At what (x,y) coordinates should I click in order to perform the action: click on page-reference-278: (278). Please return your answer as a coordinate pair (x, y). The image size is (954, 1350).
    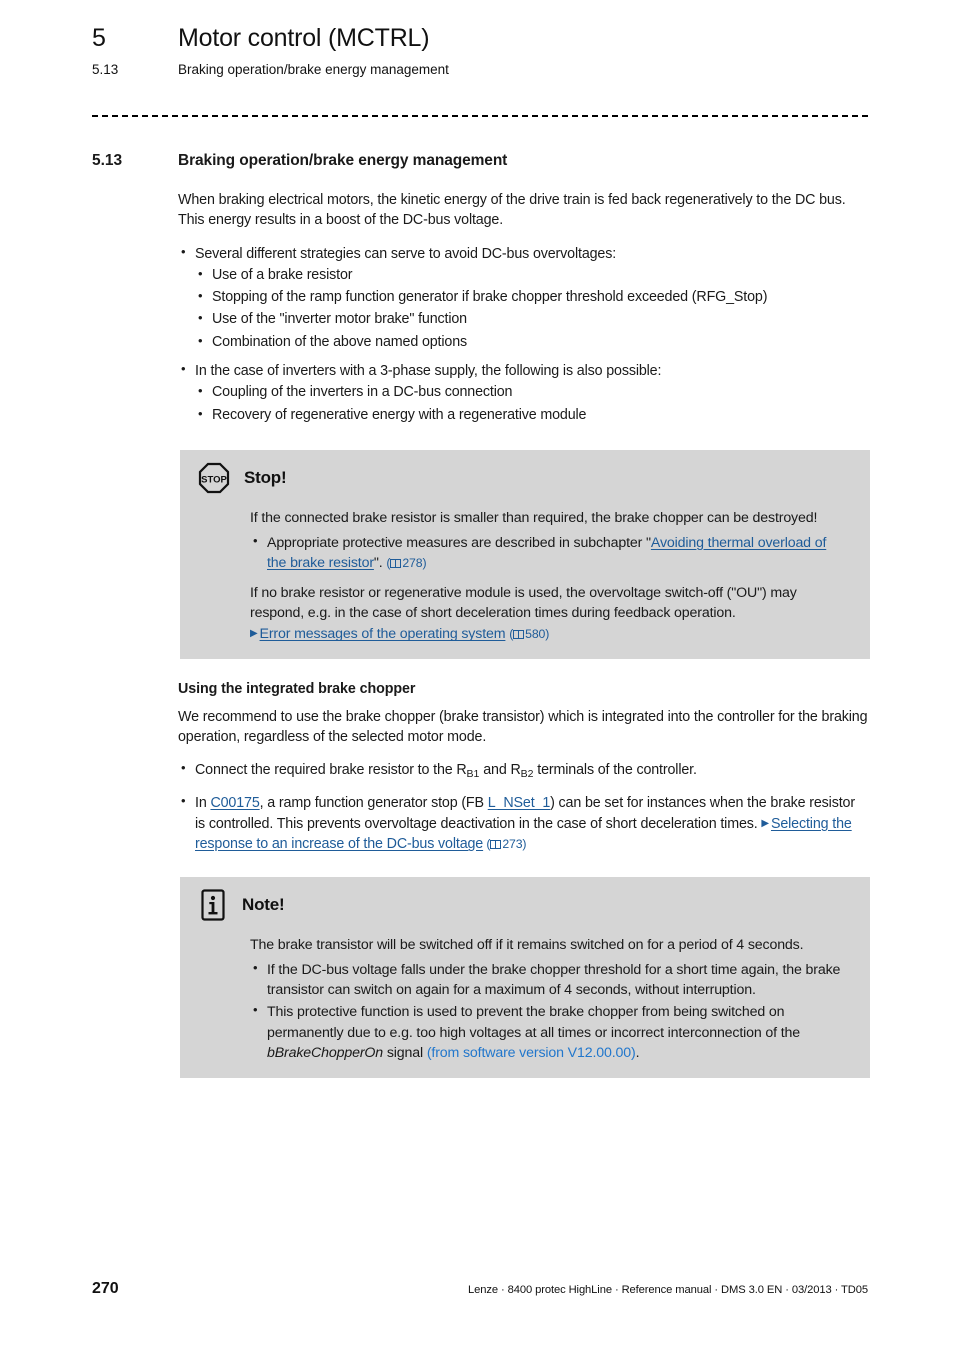
    Looking at the image, I should click on (406, 563).